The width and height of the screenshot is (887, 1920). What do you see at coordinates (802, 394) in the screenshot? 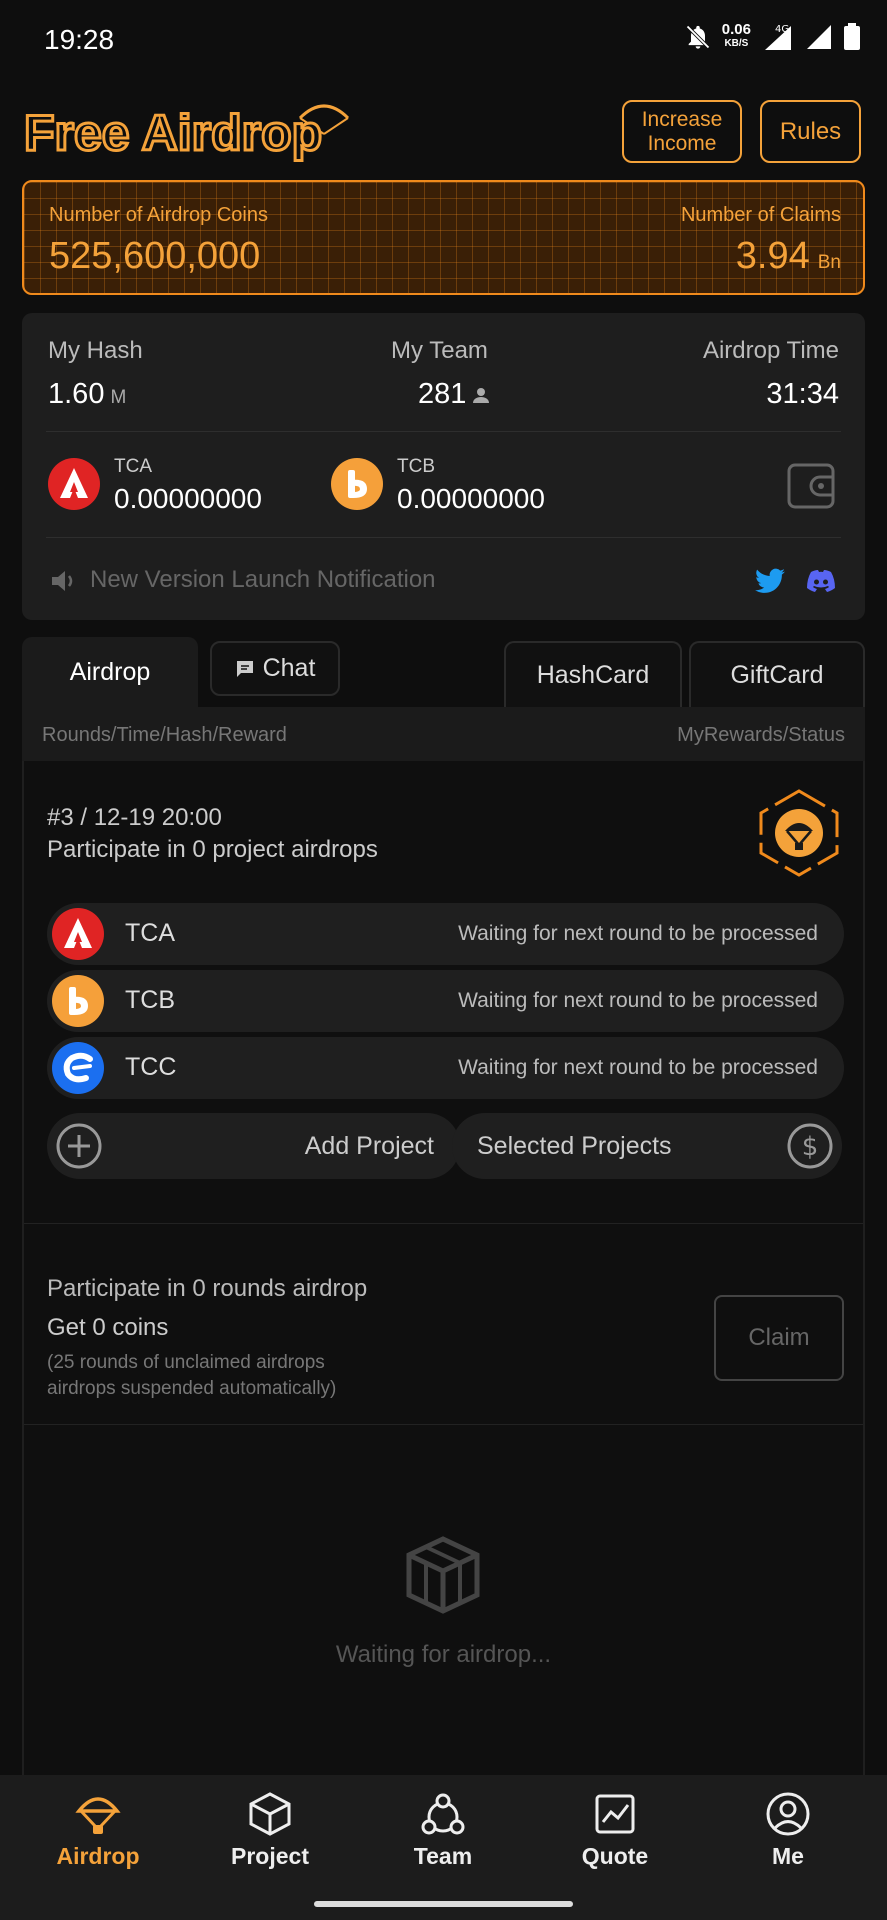
I see `airdrop-time-value: 31:34` at bounding box center [802, 394].